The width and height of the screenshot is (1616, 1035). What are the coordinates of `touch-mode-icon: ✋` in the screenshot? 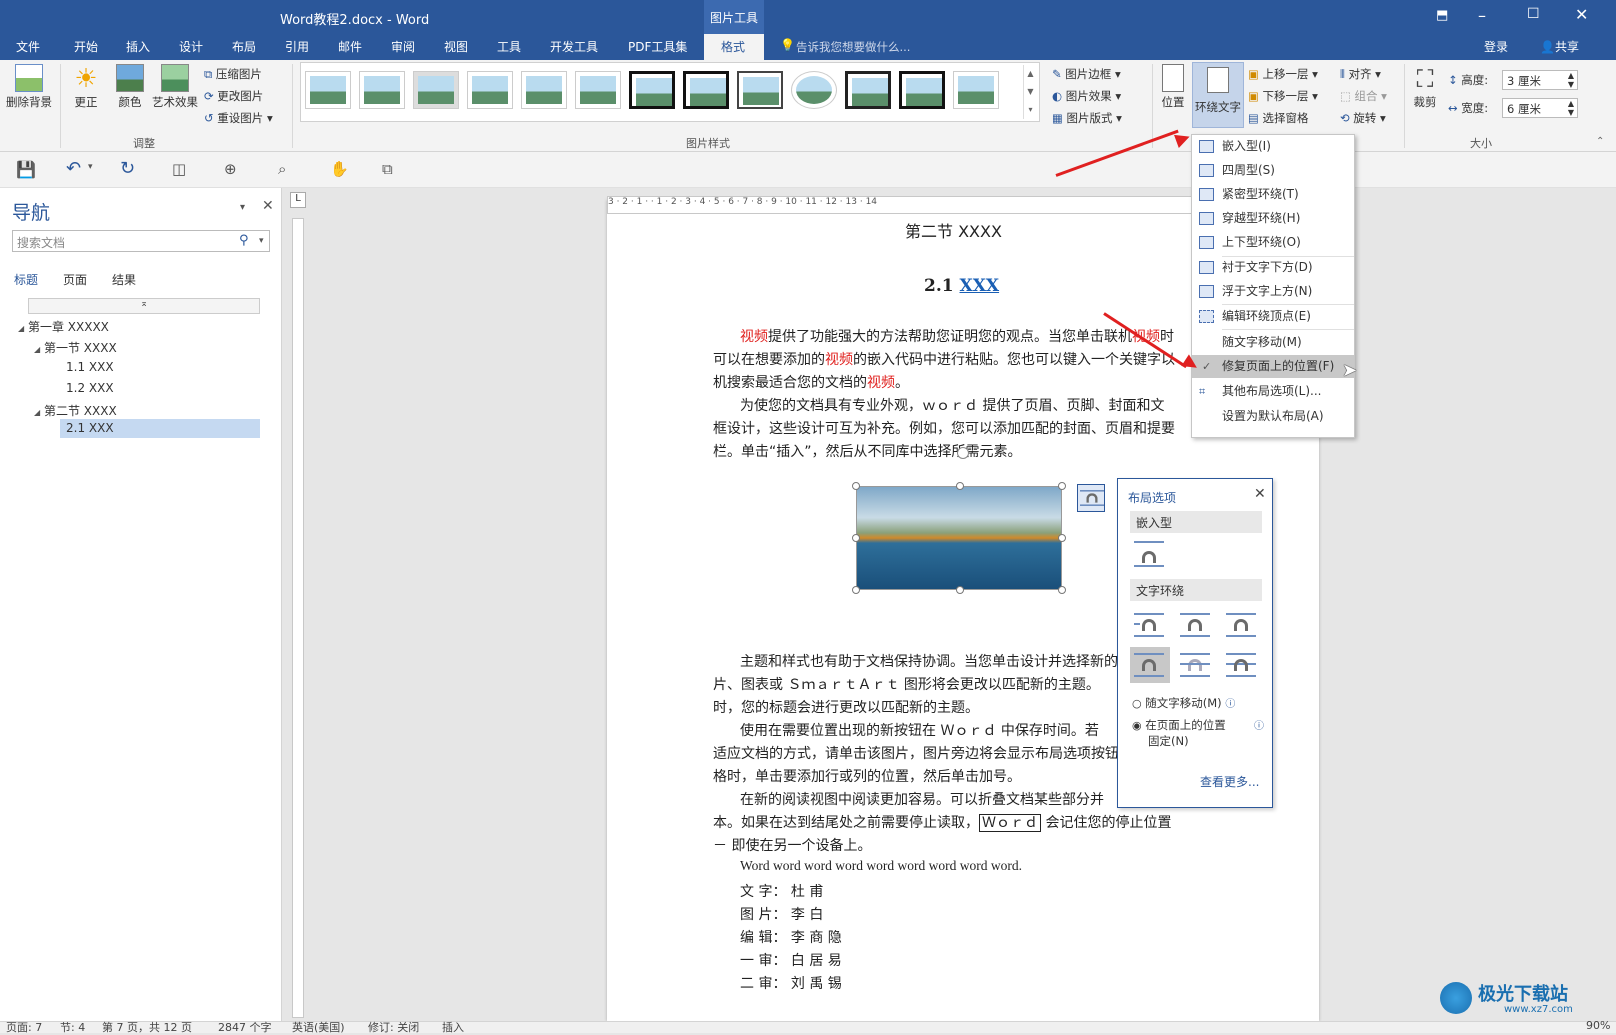 It's located at (339, 169).